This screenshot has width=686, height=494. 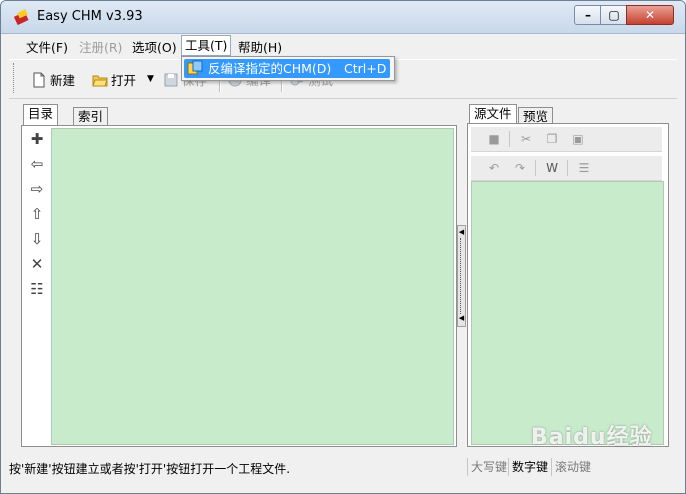 I want to click on title-bar: Easy CHM v3.93 – ▢ ✕, so click(x=343, y=17).